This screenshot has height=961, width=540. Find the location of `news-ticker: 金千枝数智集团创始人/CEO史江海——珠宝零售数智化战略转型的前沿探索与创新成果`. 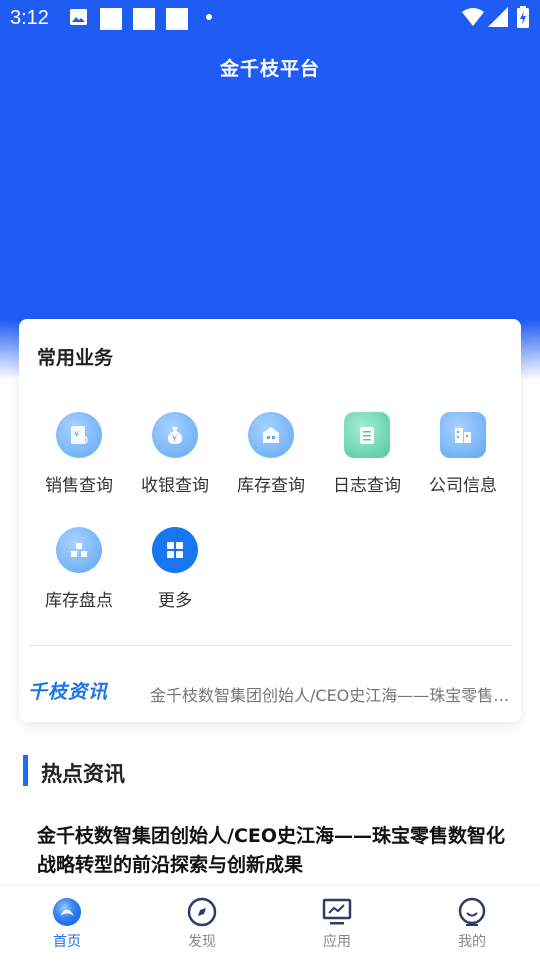

news-ticker: 金千枝数智集团创始人/CEO史江海——珠宝零售数智化战略转型的前沿探索与创新成果 is located at coordinates (330, 694).